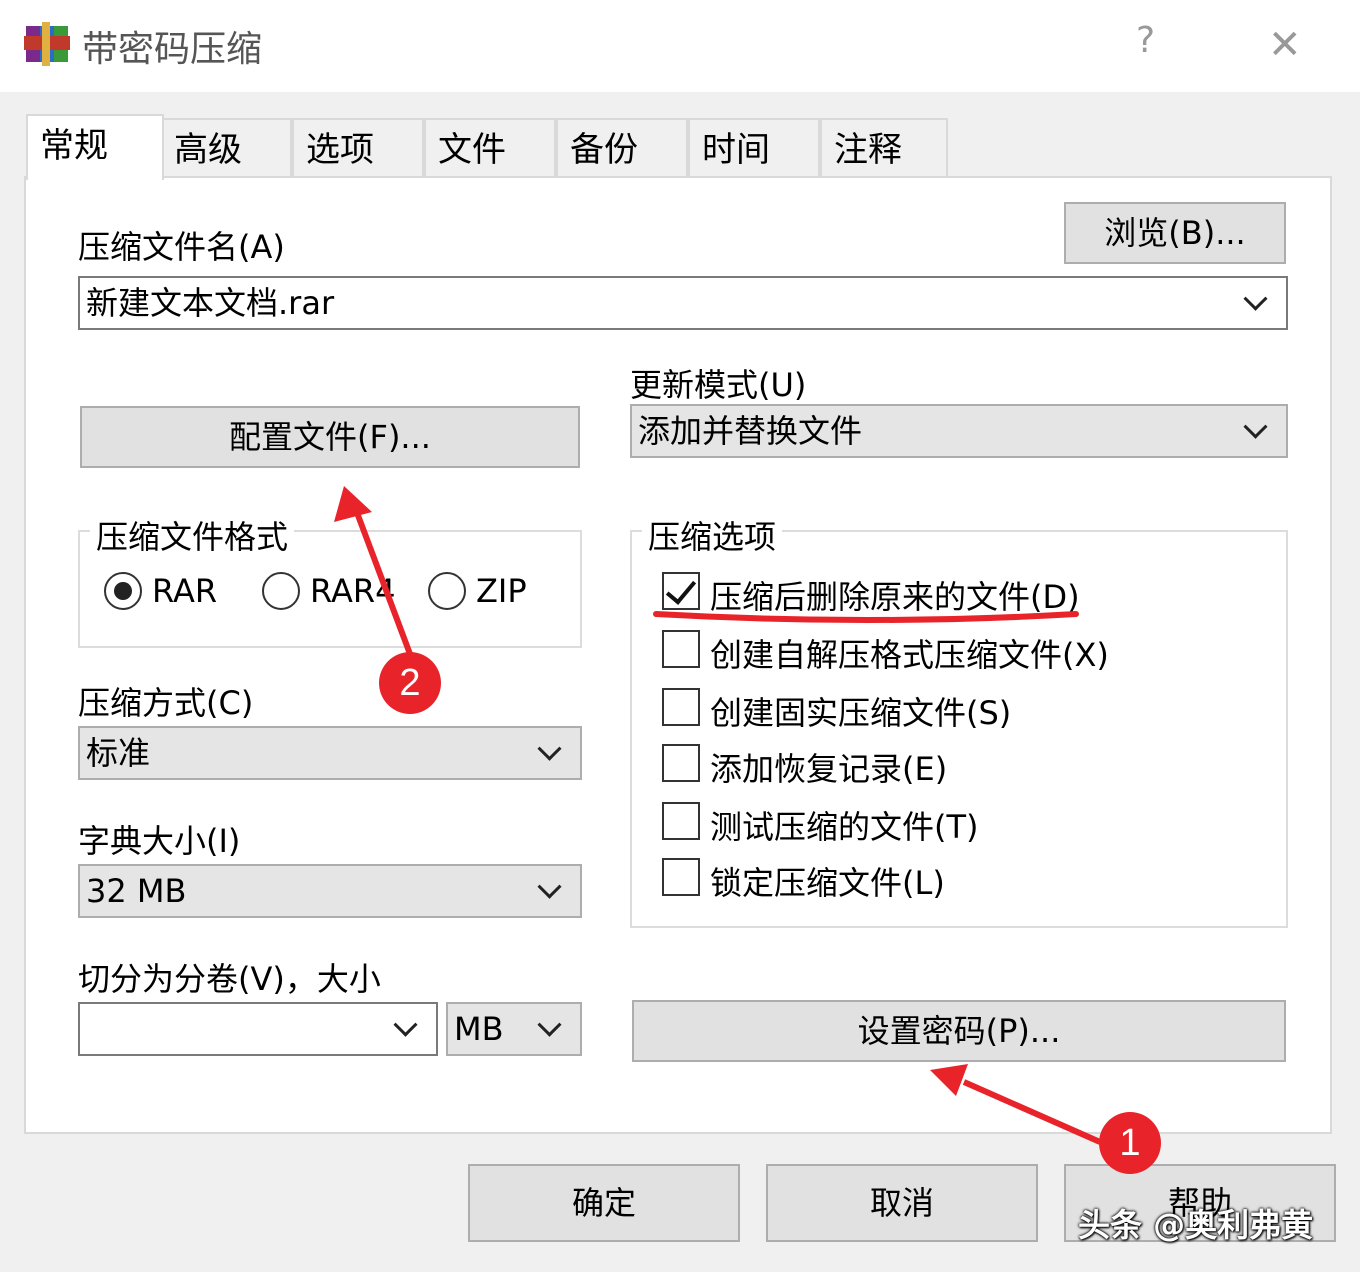  Describe the element at coordinates (410, 683) in the screenshot. I see `annotation-badge-2: 2` at that location.